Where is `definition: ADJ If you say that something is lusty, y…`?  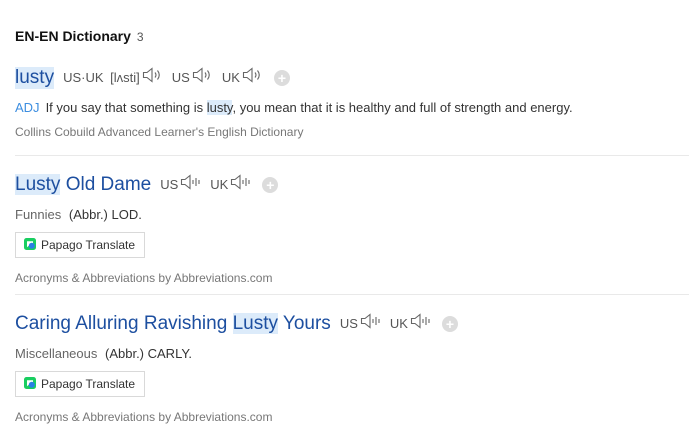
definition: ADJ If you say that something is lusty, y… is located at coordinates (352, 107).